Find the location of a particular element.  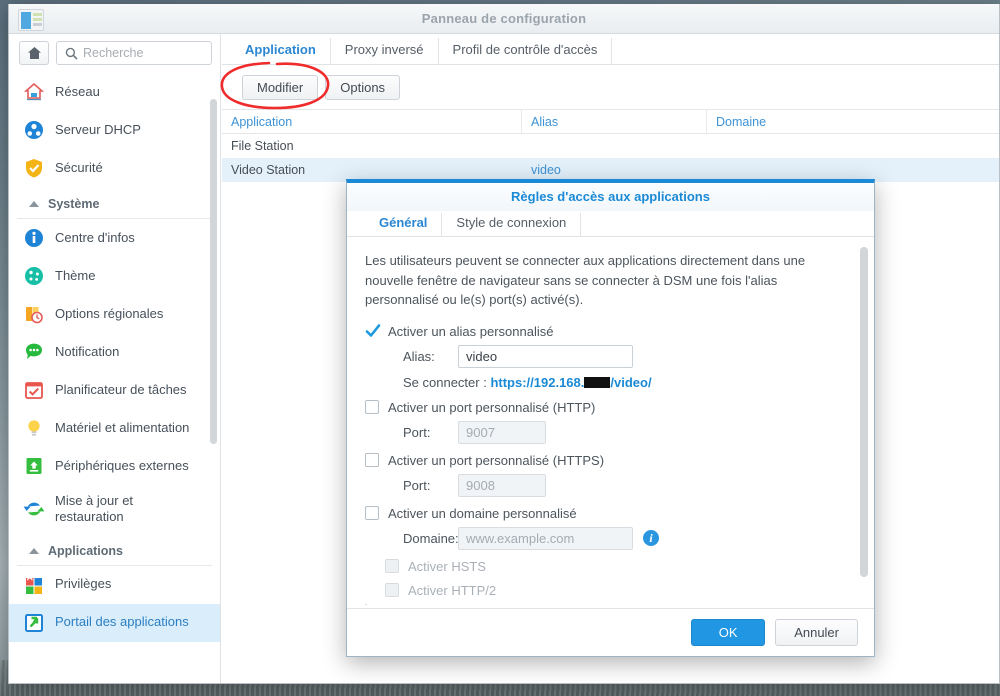

column-label: Alias is located at coordinates (545, 121).